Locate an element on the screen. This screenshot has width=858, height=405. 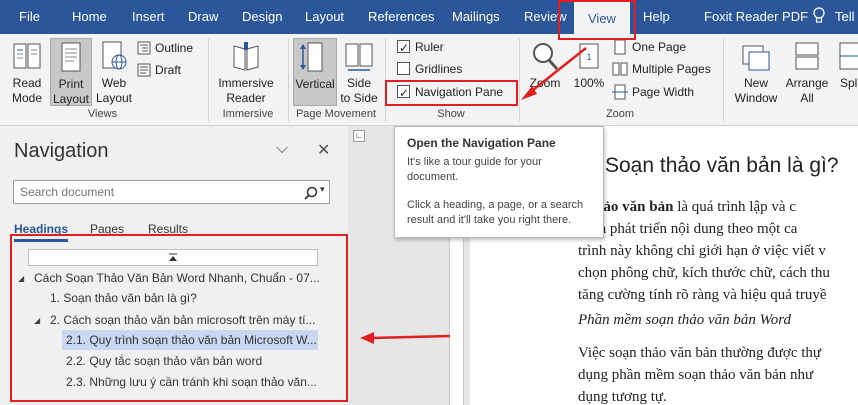
tab-references: References is located at coordinates (401, 17).